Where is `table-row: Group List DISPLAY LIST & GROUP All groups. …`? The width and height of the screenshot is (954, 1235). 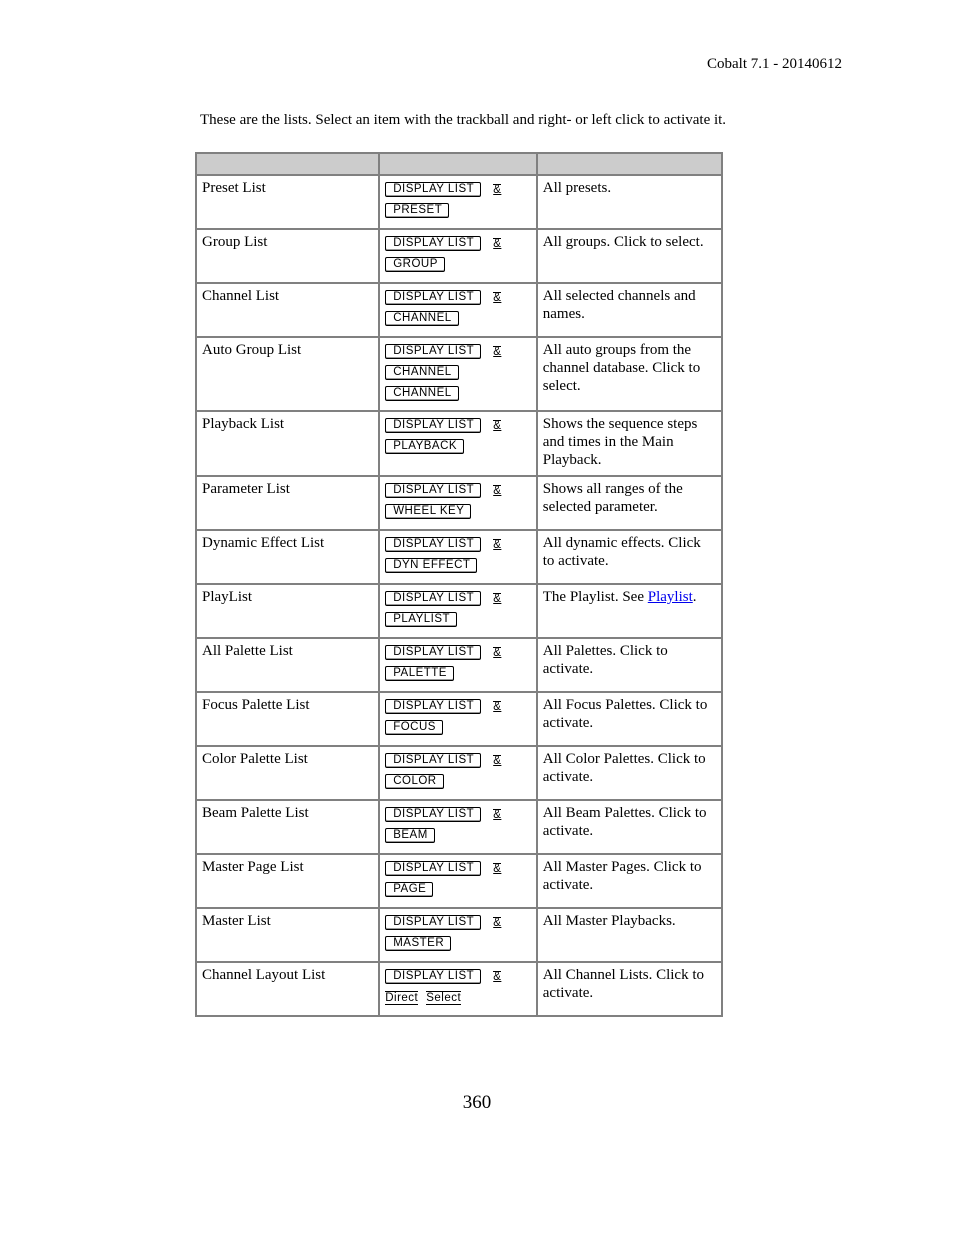 table-row: Group List DISPLAY LIST & GROUP All groups. … is located at coordinates (459, 256).